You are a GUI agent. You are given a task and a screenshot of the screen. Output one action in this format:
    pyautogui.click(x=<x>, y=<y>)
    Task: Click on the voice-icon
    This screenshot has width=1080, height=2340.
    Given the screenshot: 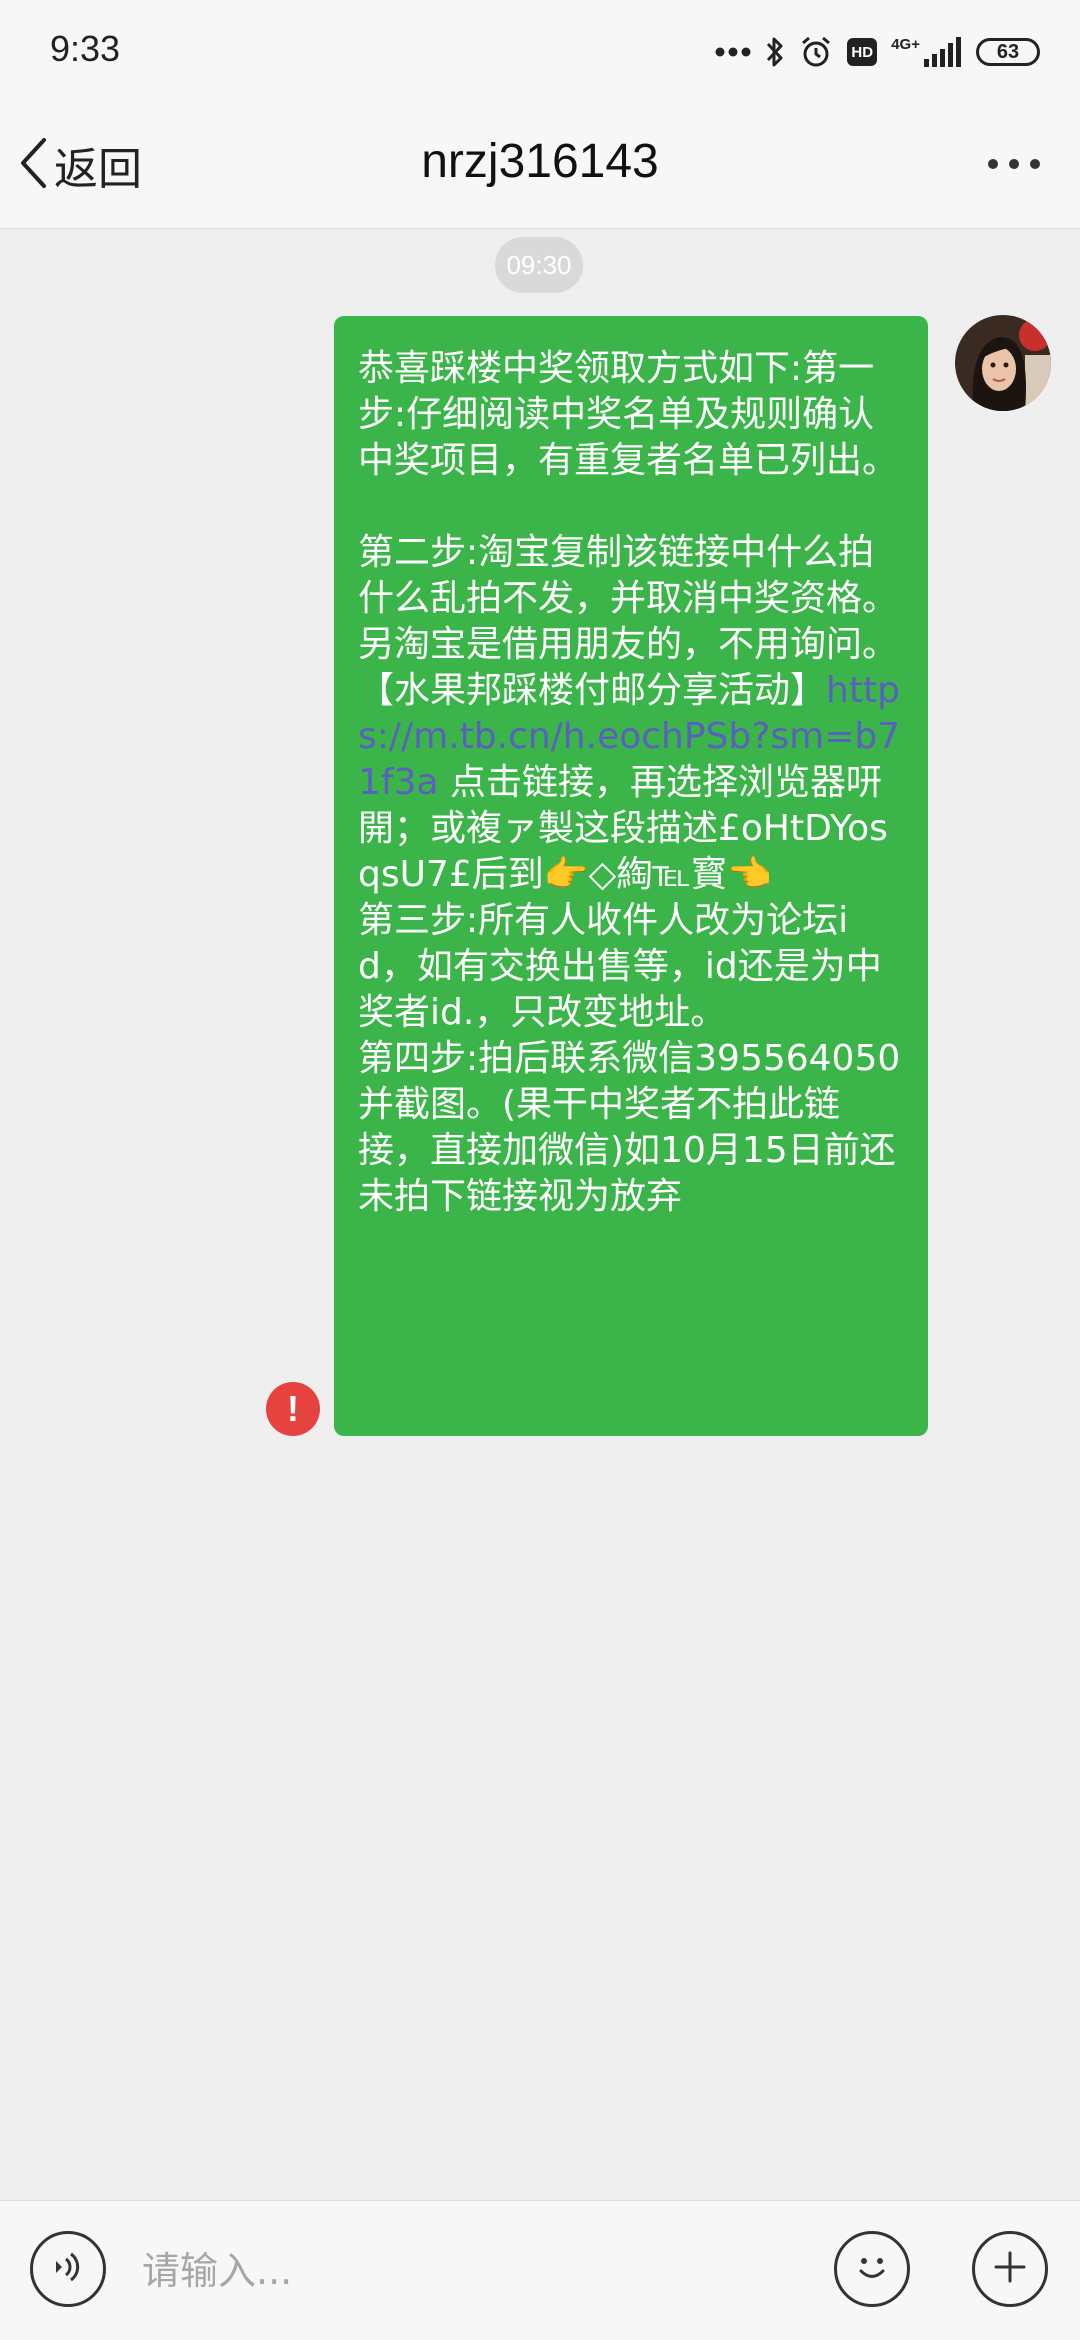 What is the action you would take?
    pyautogui.click(x=68, y=2269)
    